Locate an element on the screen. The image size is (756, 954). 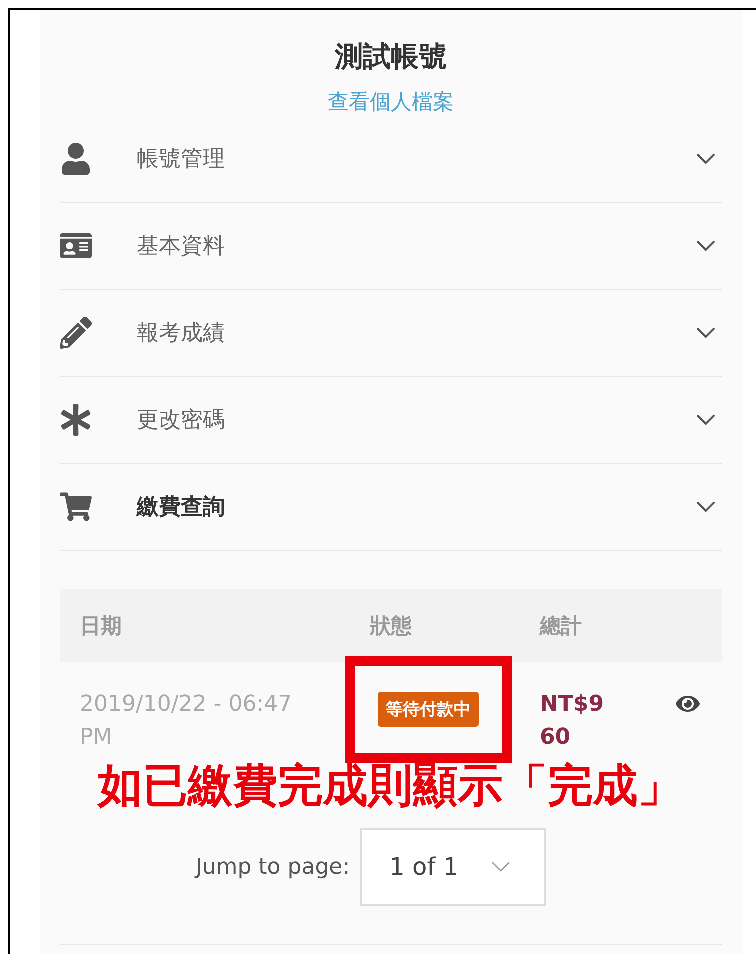
account-title: 測試帳號 is located at coordinates (391, 57).